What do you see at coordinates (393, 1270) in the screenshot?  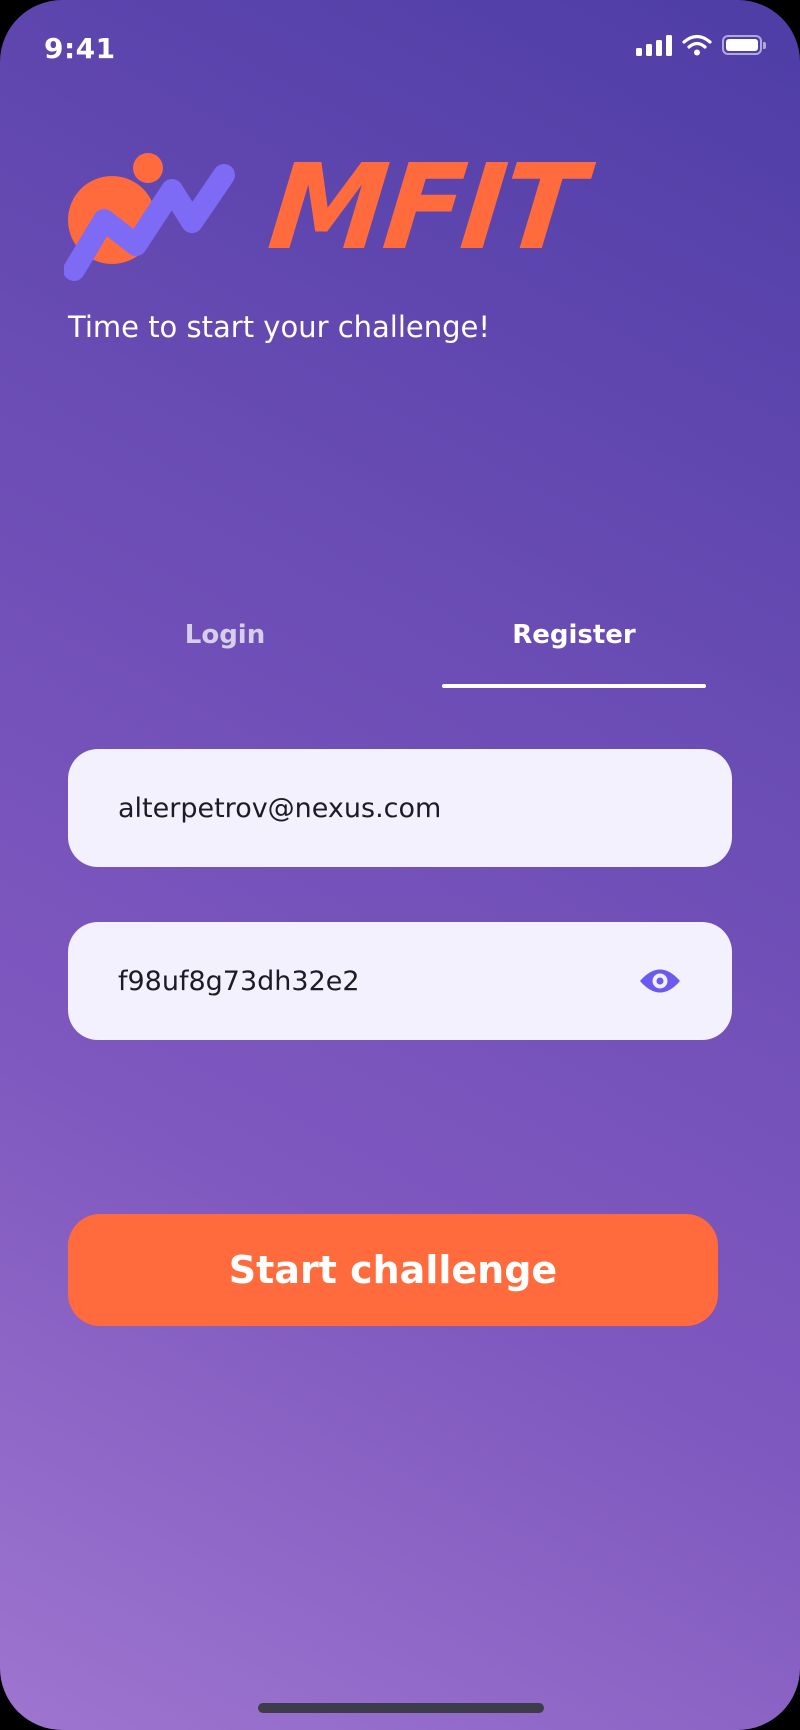 I see `start-challenge-button: Start challenge` at bounding box center [393, 1270].